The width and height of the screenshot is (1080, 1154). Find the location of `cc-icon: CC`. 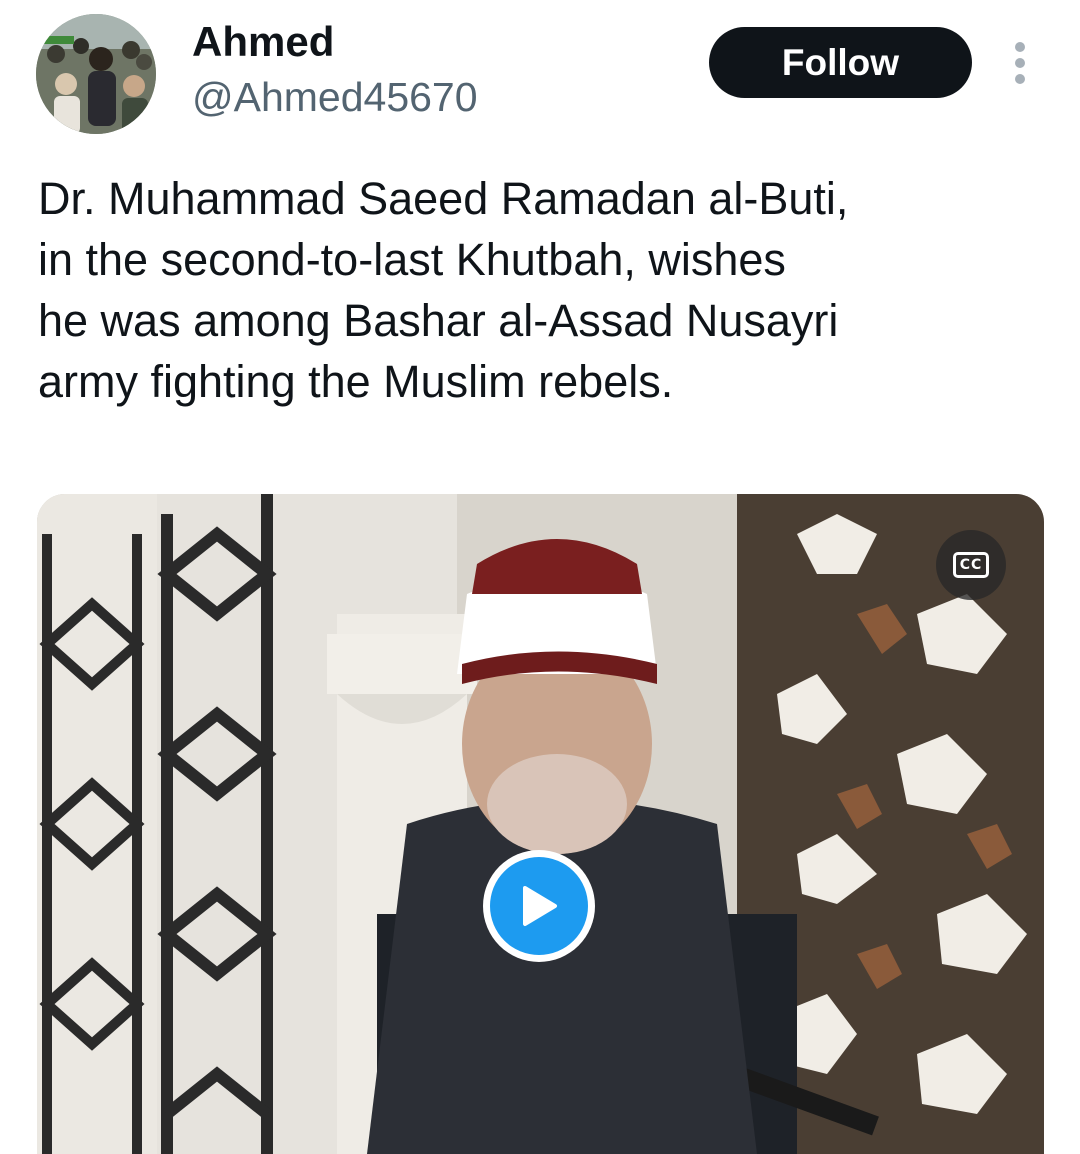

cc-icon: CC is located at coordinates (971, 565).